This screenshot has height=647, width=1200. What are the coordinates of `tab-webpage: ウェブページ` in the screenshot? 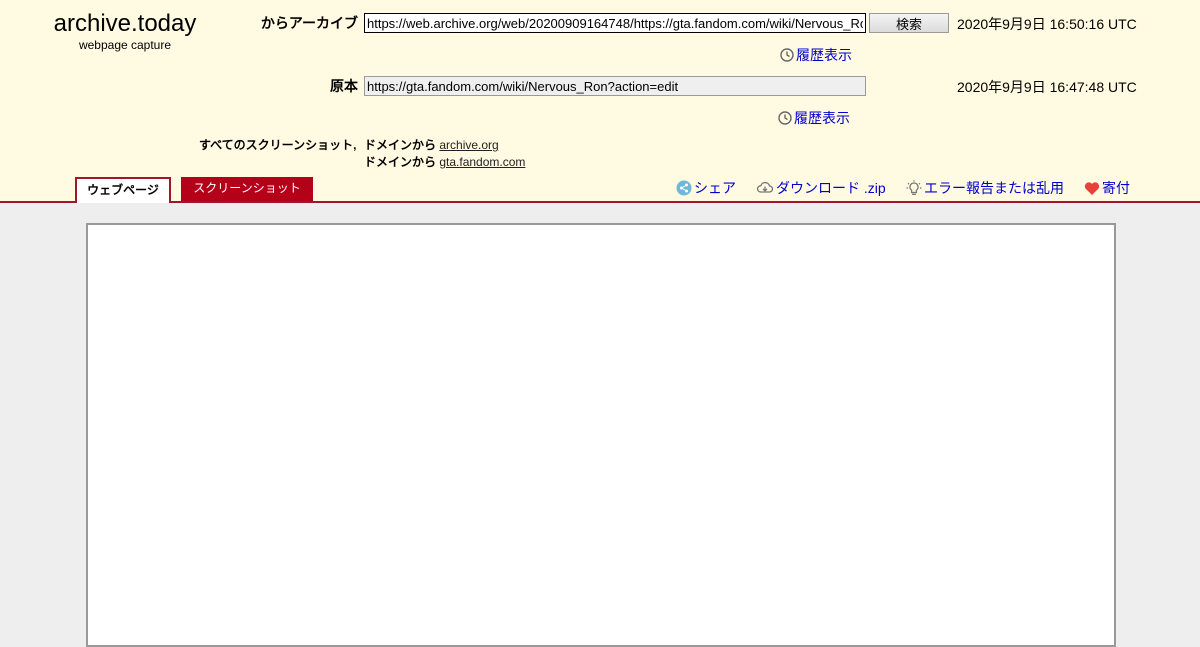 It's located at (123, 190).